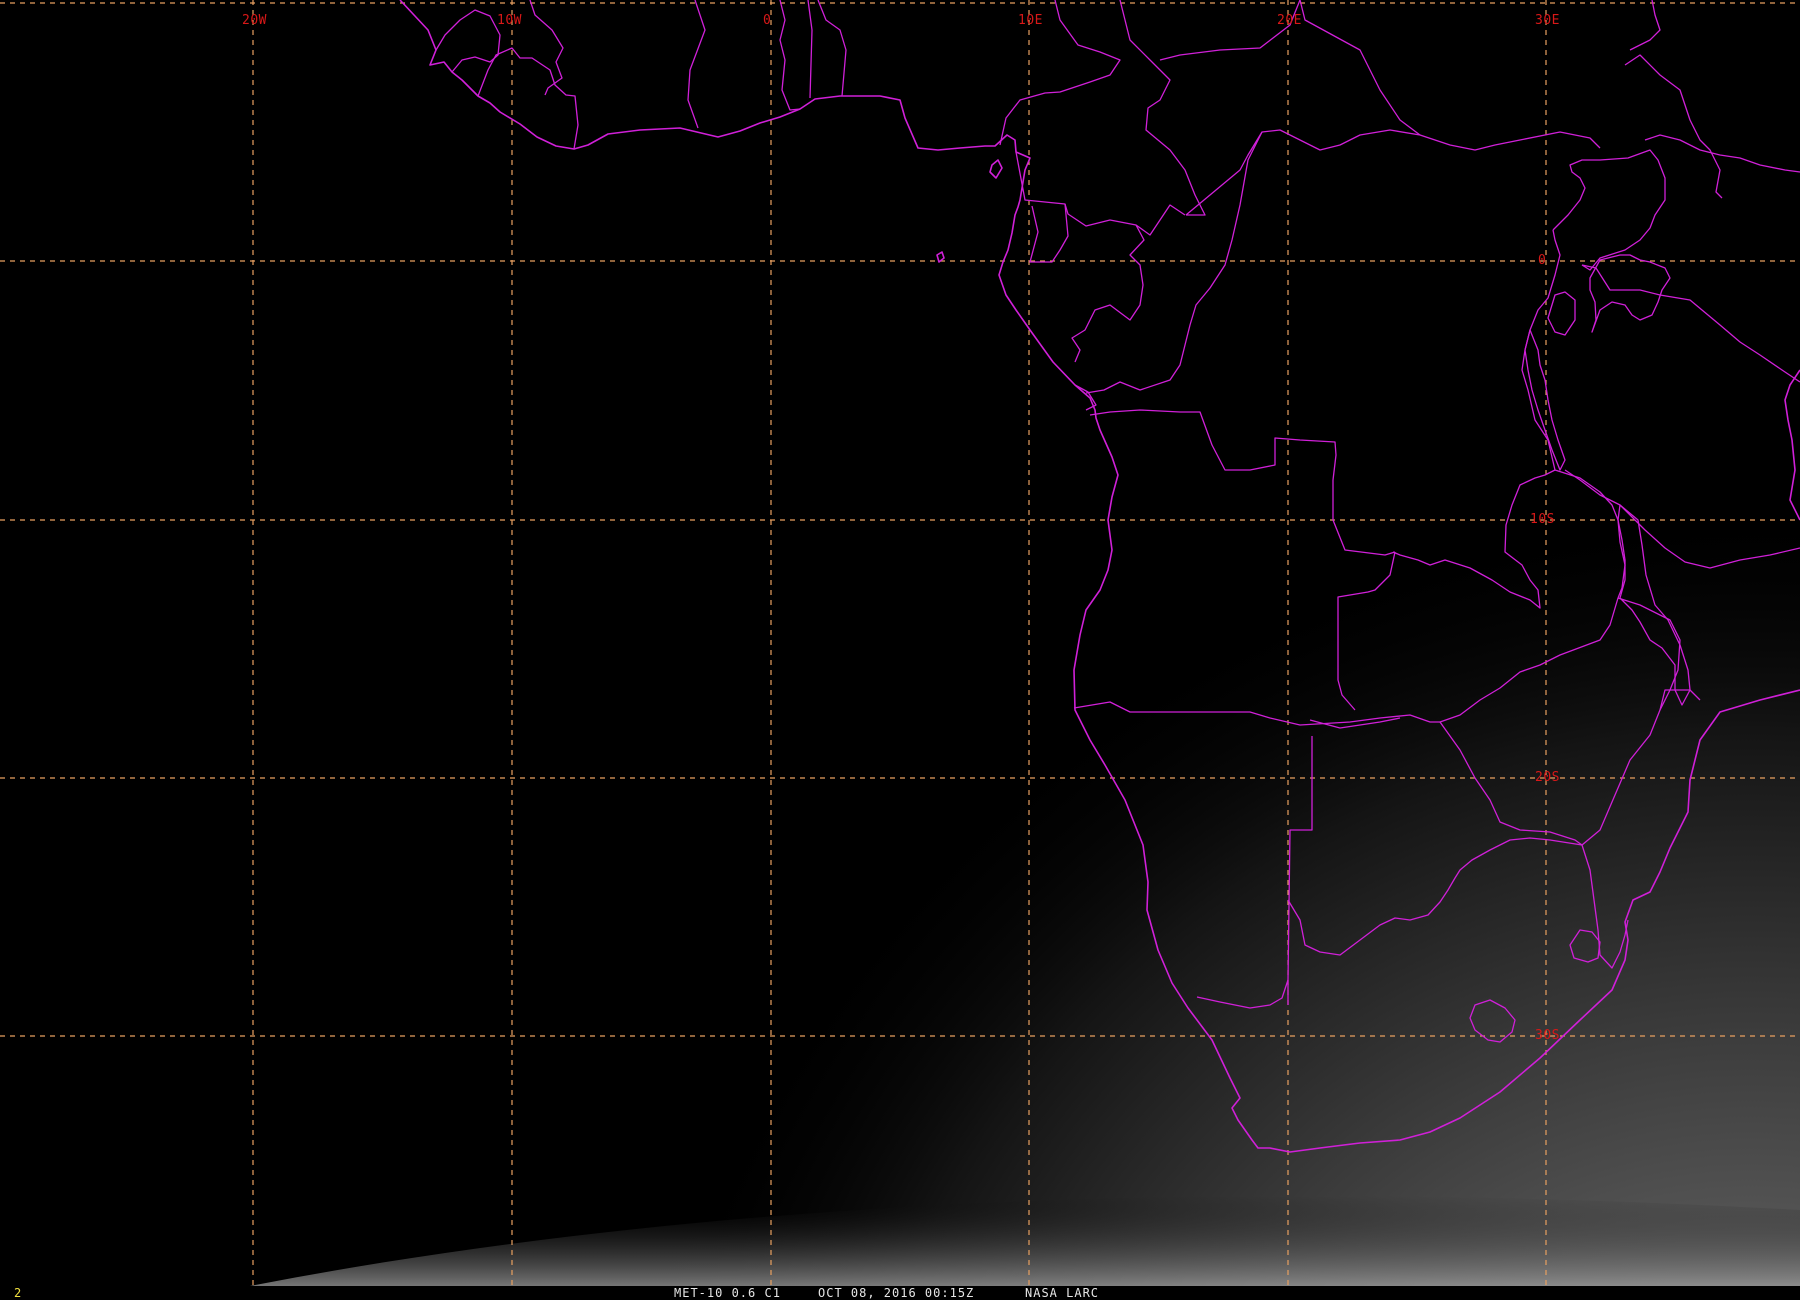  What do you see at coordinates (1289, 20) in the screenshot?
I see `lon-label-20e: 20E` at bounding box center [1289, 20].